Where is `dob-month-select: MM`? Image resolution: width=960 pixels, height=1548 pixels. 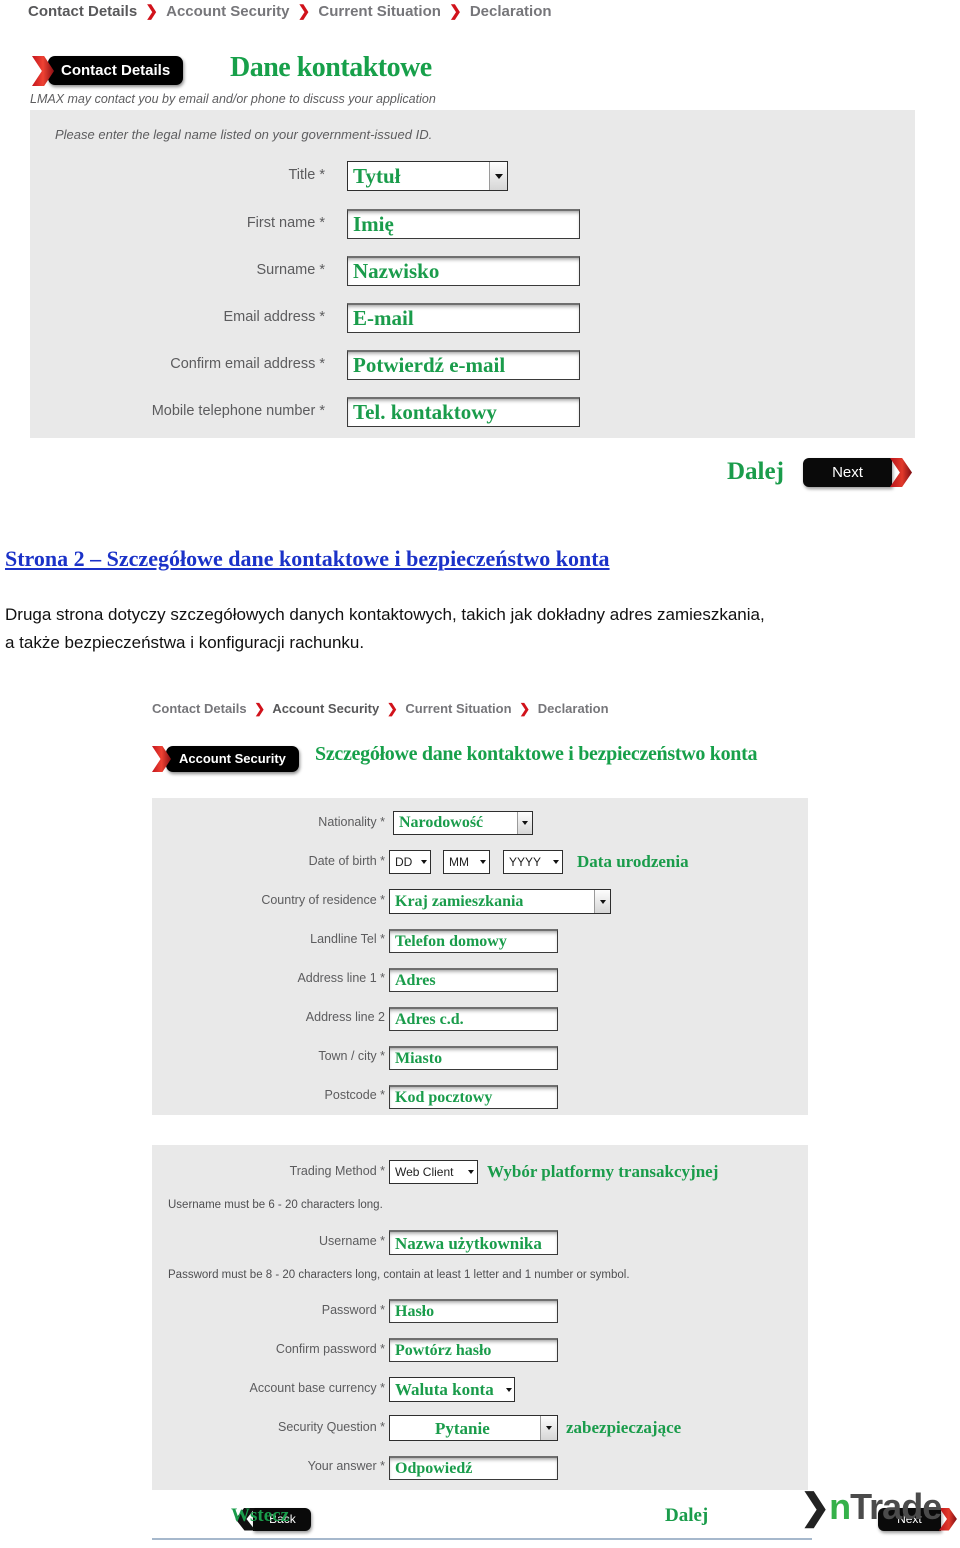
dob-month-select: MM is located at coordinates (466, 862).